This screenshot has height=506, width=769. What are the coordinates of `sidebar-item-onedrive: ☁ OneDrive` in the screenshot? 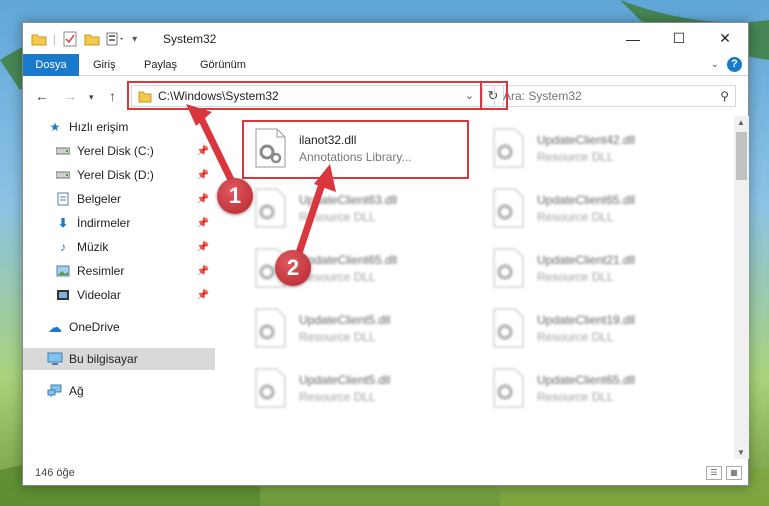 It's located at (119, 327).